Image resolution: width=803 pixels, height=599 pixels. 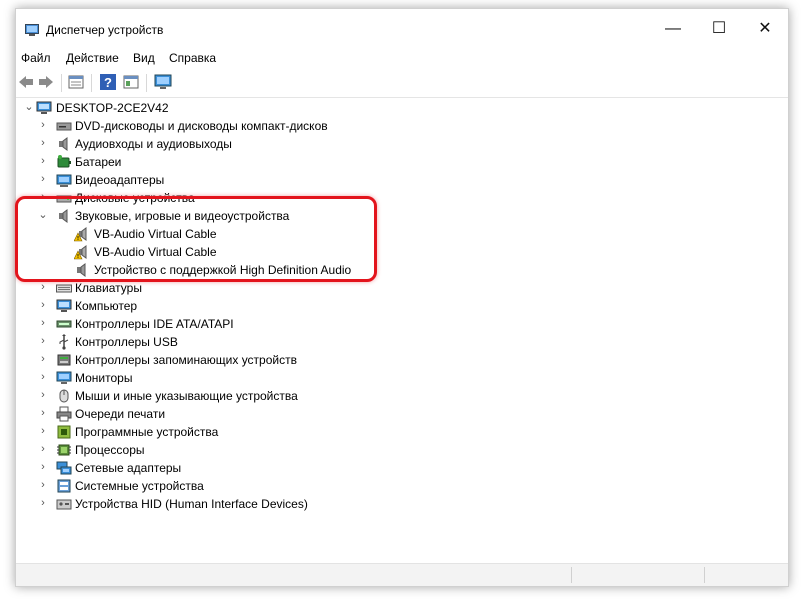 What do you see at coordinates (126, 342) in the screenshot?
I see `tree-category-label: Контроллеры USB` at bounding box center [126, 342].